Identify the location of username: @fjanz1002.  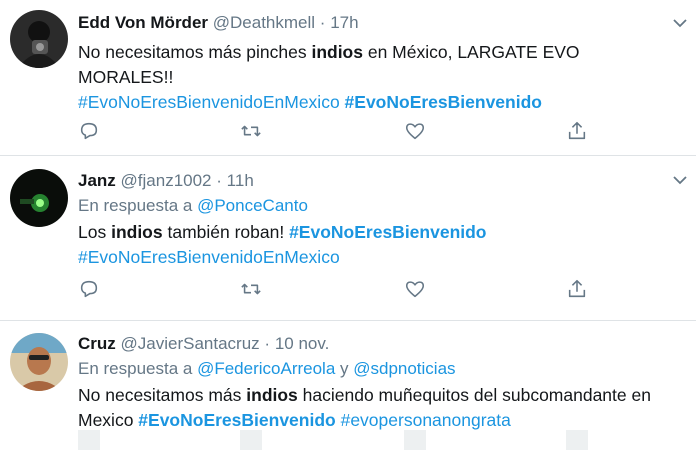
(166, 180).